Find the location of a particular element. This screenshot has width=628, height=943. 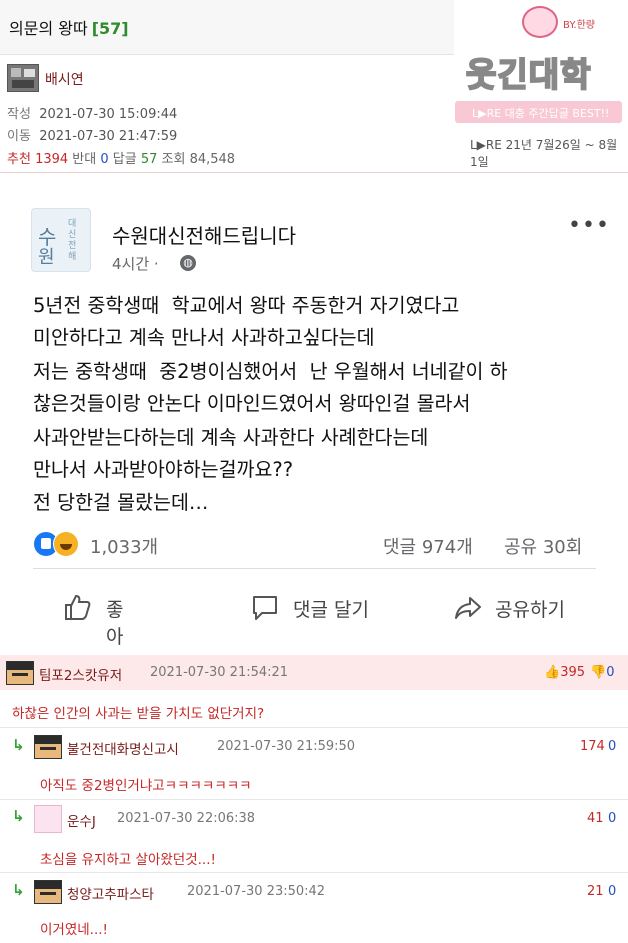

upvote-count: 41 is located at coordinates (595, 818).